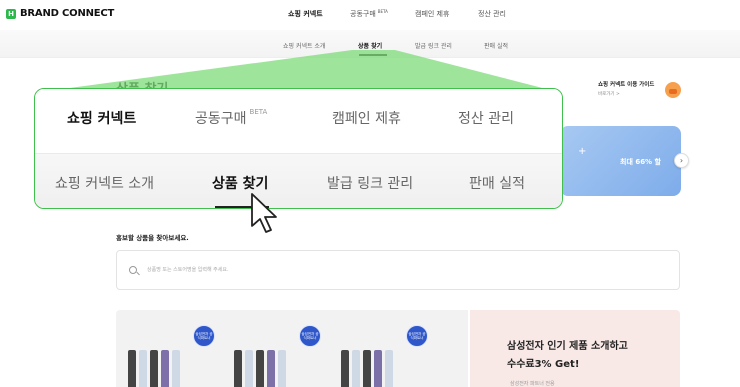 Image resolution: width=740 pixels, height=387 pixels. What do you see at coordinates (626, 85) in the screenshot?
I see `guide-title: 쇼핑 커넥트 이용 가이드` at bounding box center [626, 85].